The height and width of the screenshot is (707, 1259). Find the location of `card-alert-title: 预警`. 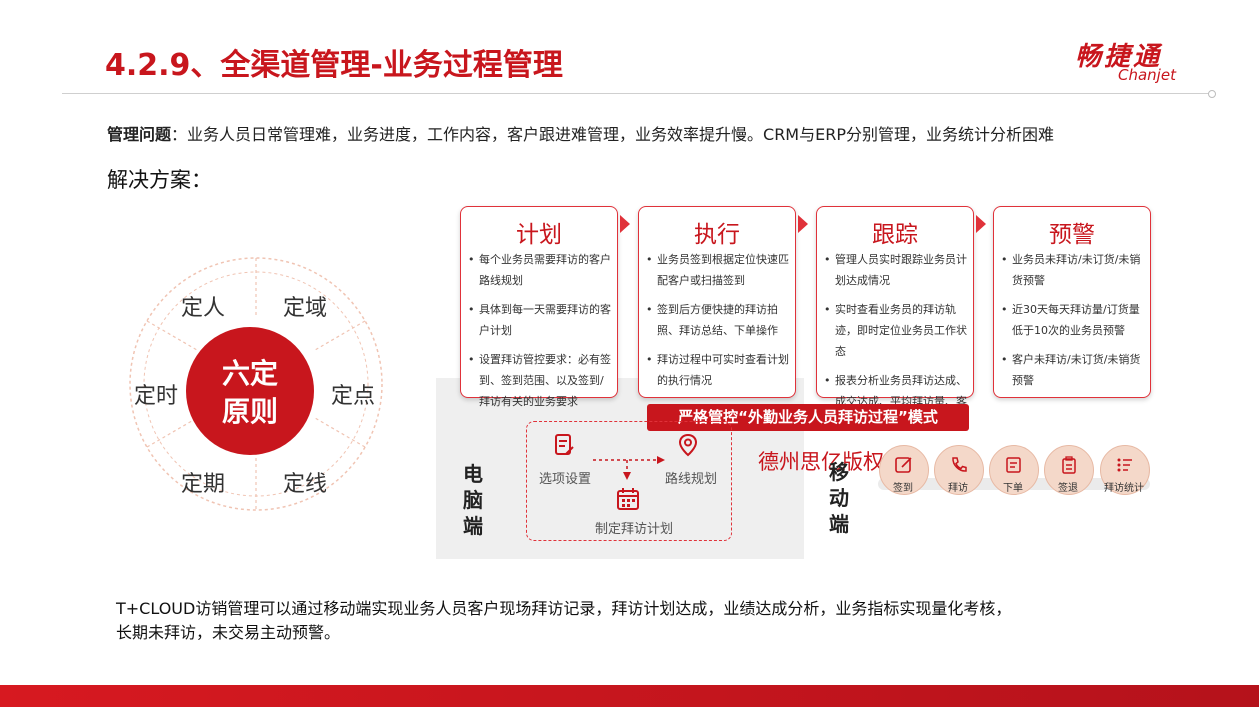

card-alert-title: 预警 is located at coordinates (1072, 235).